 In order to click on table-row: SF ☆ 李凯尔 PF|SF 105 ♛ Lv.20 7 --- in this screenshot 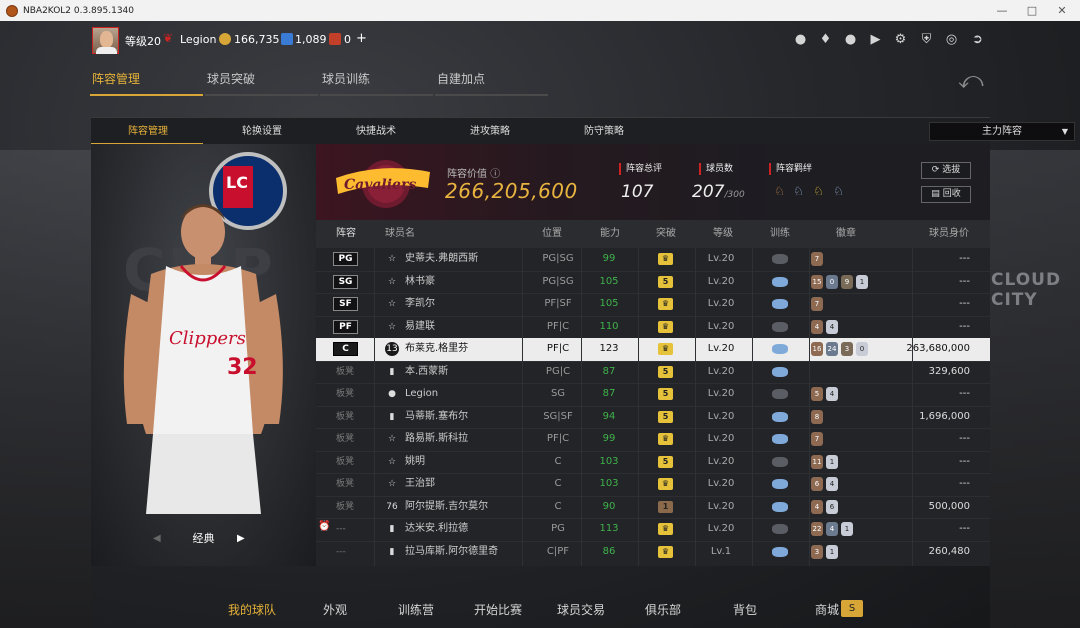, I will do `click(653, 304)`.